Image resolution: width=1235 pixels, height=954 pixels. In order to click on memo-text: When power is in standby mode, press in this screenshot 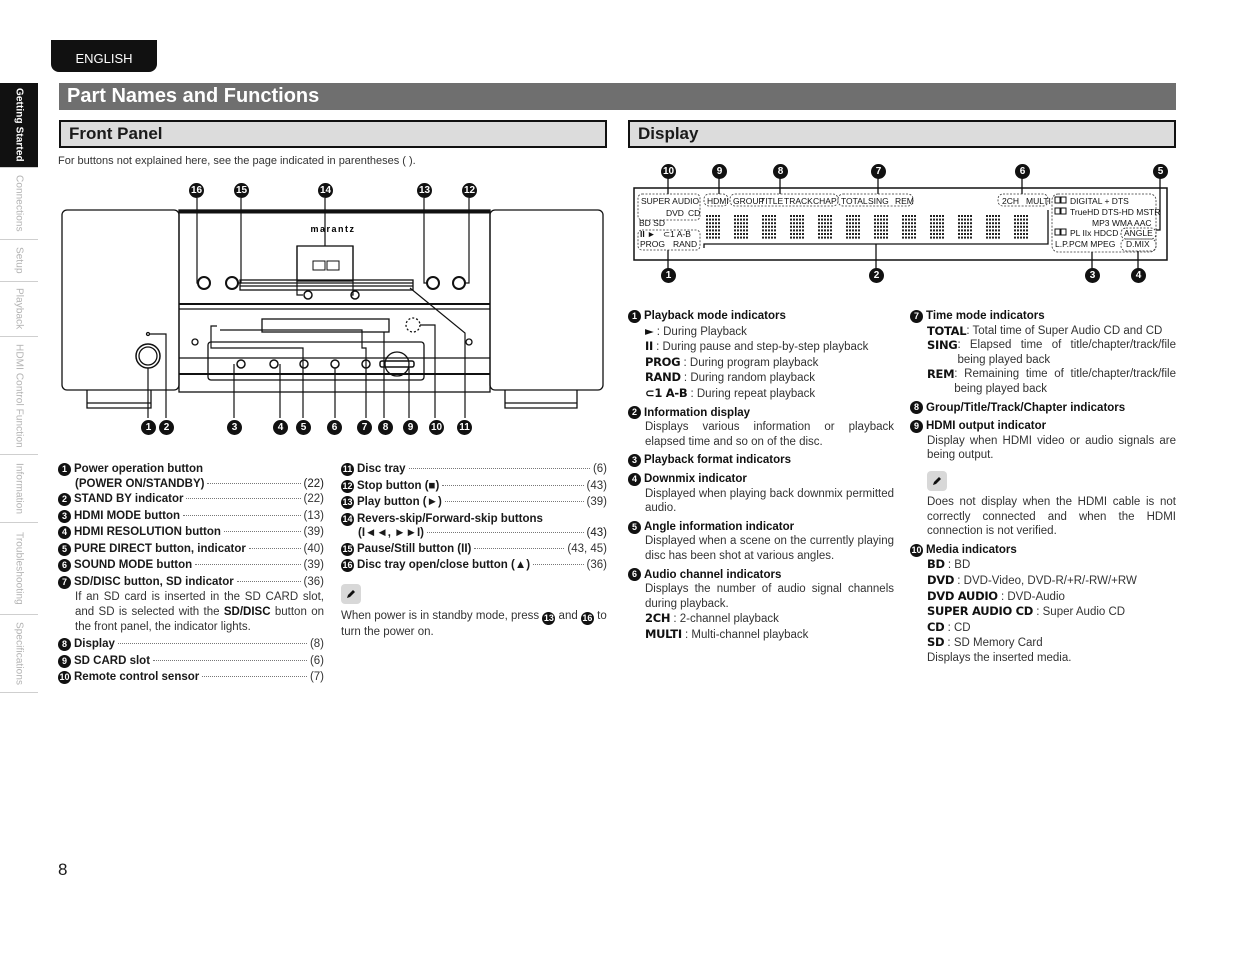, I will do `click(442, 616)`.